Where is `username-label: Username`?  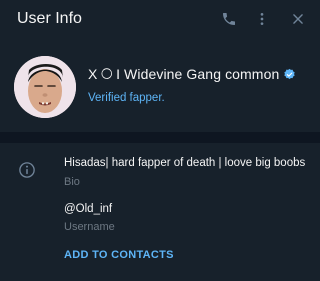
username-label: Username is located at coordinates (89, 227).